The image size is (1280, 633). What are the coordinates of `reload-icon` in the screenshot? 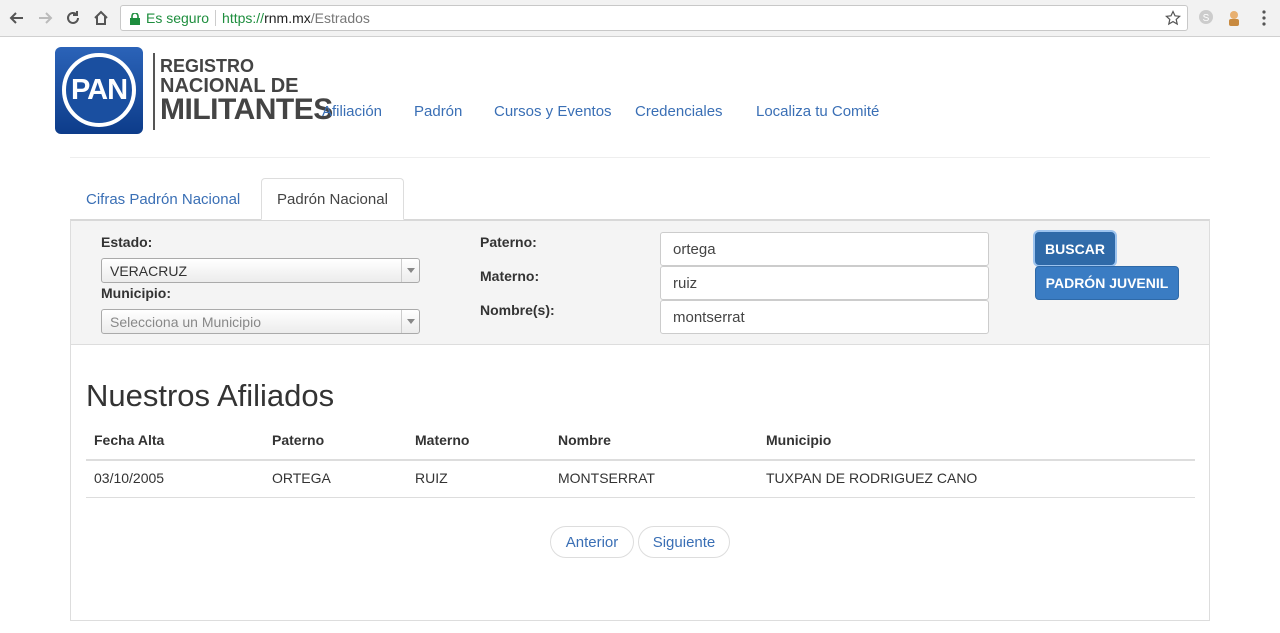 It's located at (73, 18).